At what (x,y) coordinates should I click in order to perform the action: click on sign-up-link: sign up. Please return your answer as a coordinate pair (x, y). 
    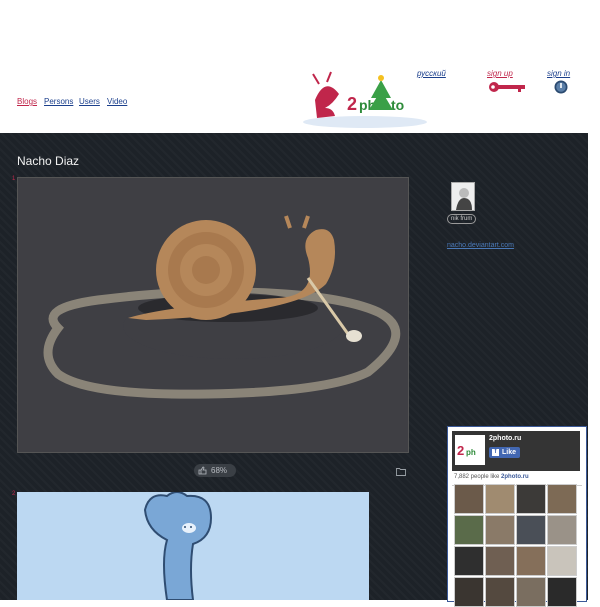
    Looking at the image, I should click on (500, 73).